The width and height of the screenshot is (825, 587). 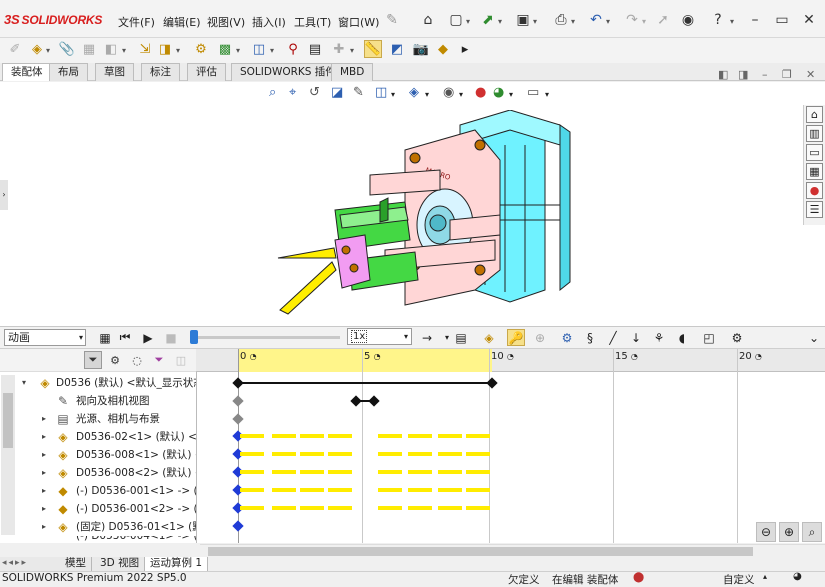 I want to click on smart-fasteners-icon: ◧, so click(x=111, y=49).